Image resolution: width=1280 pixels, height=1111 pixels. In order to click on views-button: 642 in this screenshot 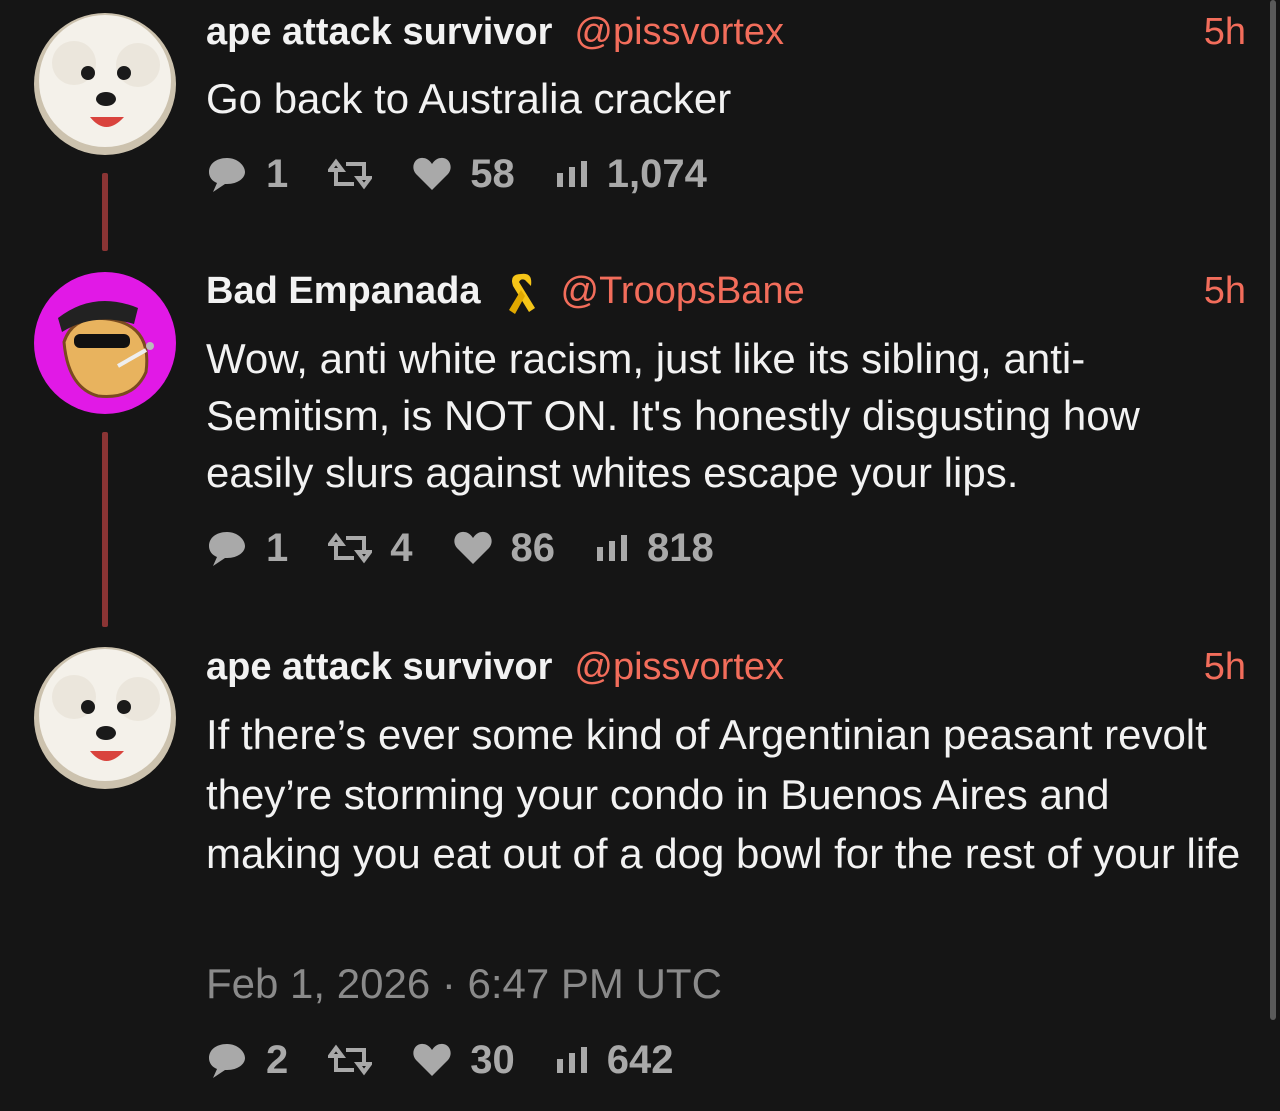, I will do `click(614, 1060)`.